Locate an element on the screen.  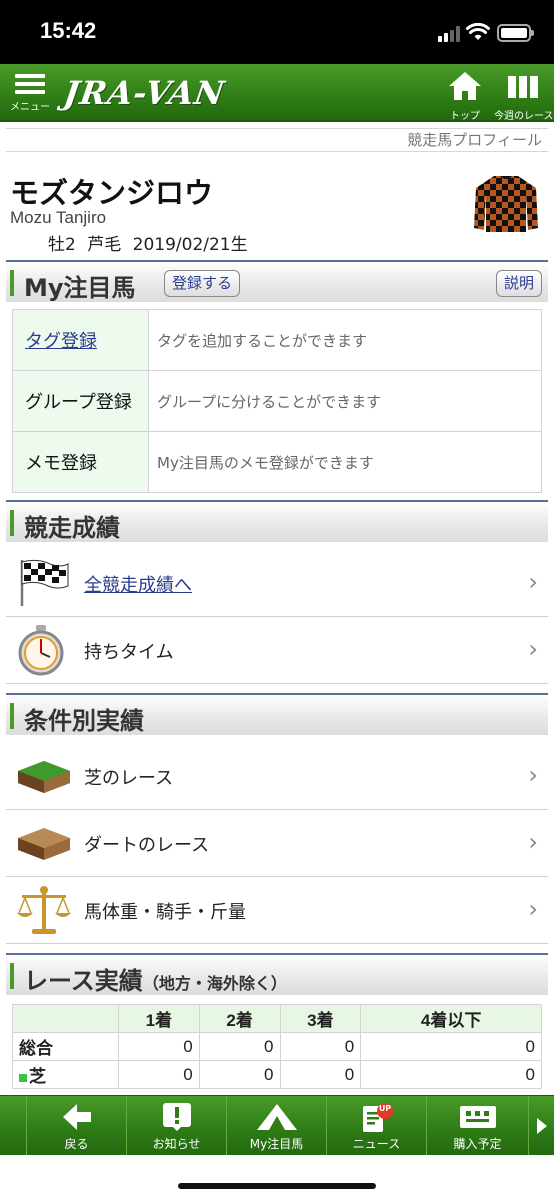
checkered-flag-icon is located at coordinates (44, 582).